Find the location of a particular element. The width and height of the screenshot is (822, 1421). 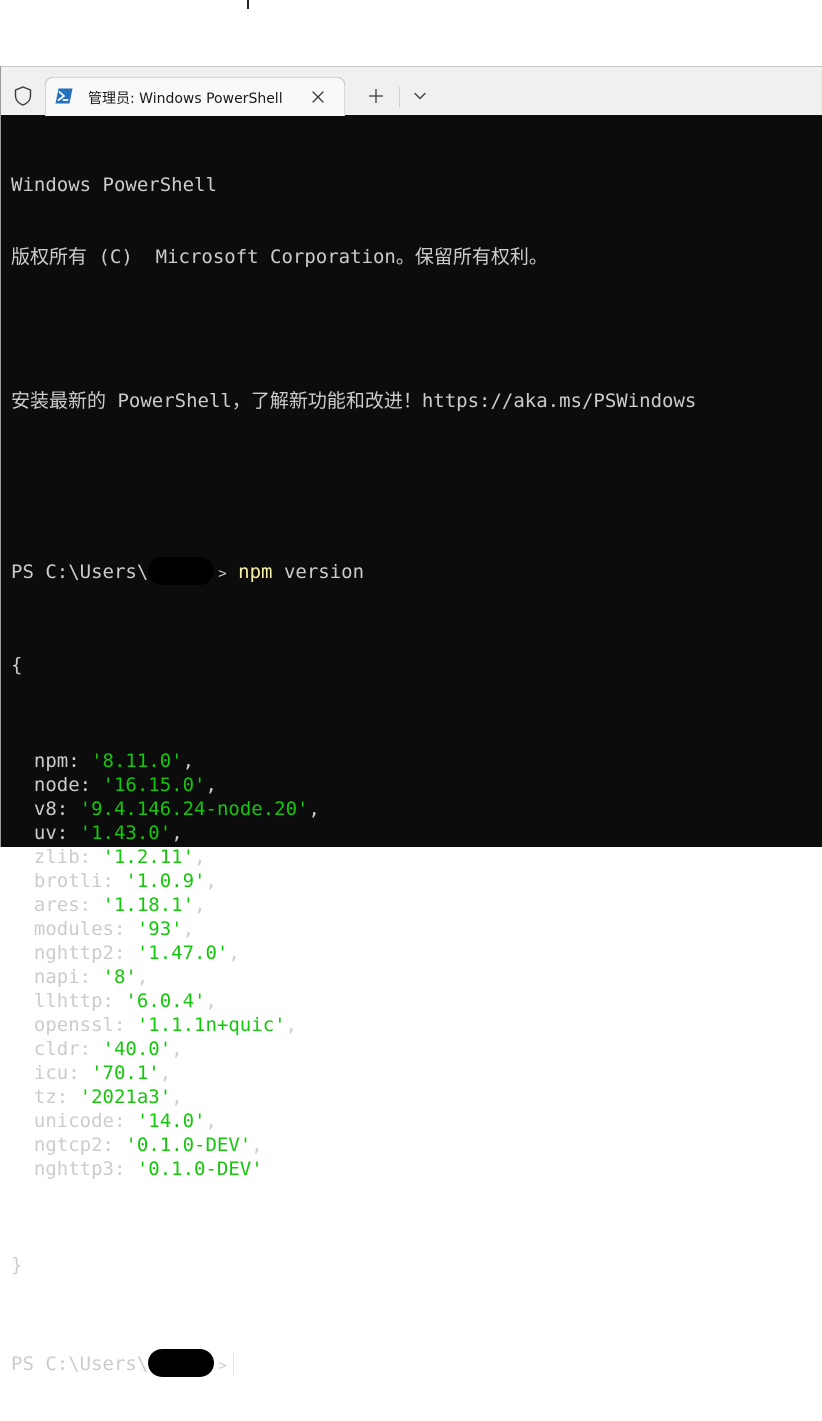

version-value: '2021a3' is located at coordinates (125, 1097).